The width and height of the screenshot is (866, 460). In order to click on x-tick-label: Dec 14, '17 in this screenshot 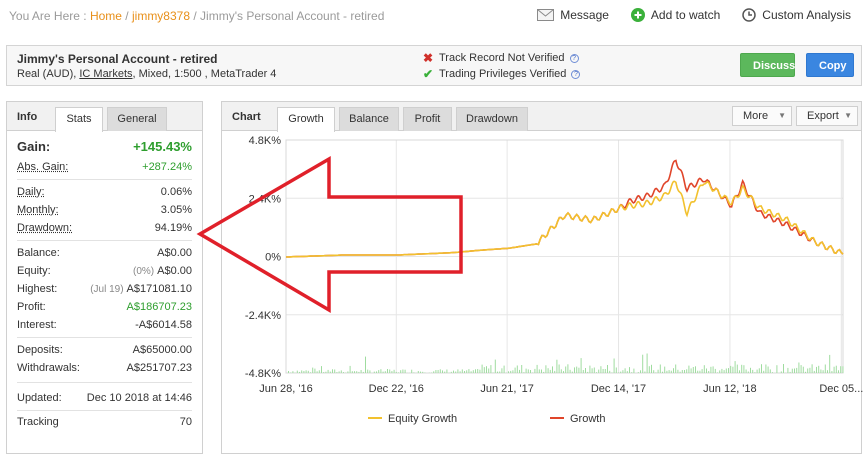, I will do `click(618, 389)`.